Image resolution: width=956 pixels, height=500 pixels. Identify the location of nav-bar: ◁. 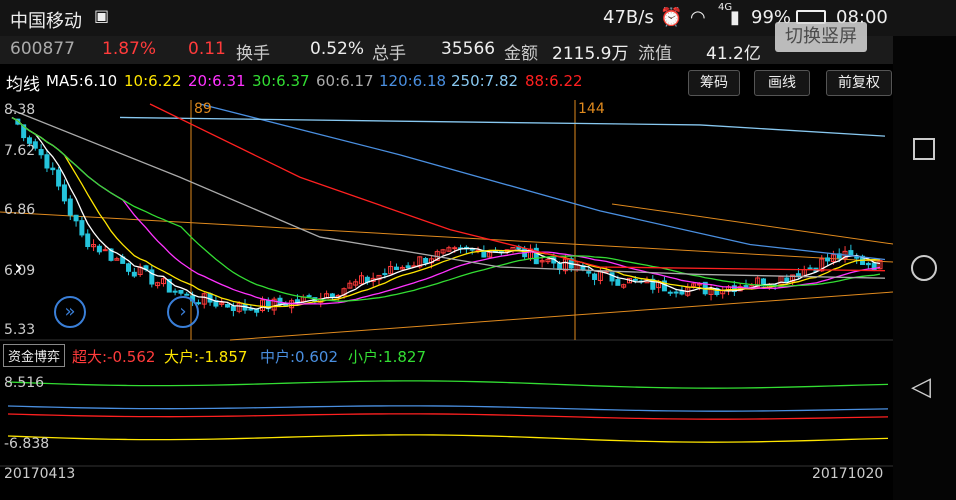
(924, 268).